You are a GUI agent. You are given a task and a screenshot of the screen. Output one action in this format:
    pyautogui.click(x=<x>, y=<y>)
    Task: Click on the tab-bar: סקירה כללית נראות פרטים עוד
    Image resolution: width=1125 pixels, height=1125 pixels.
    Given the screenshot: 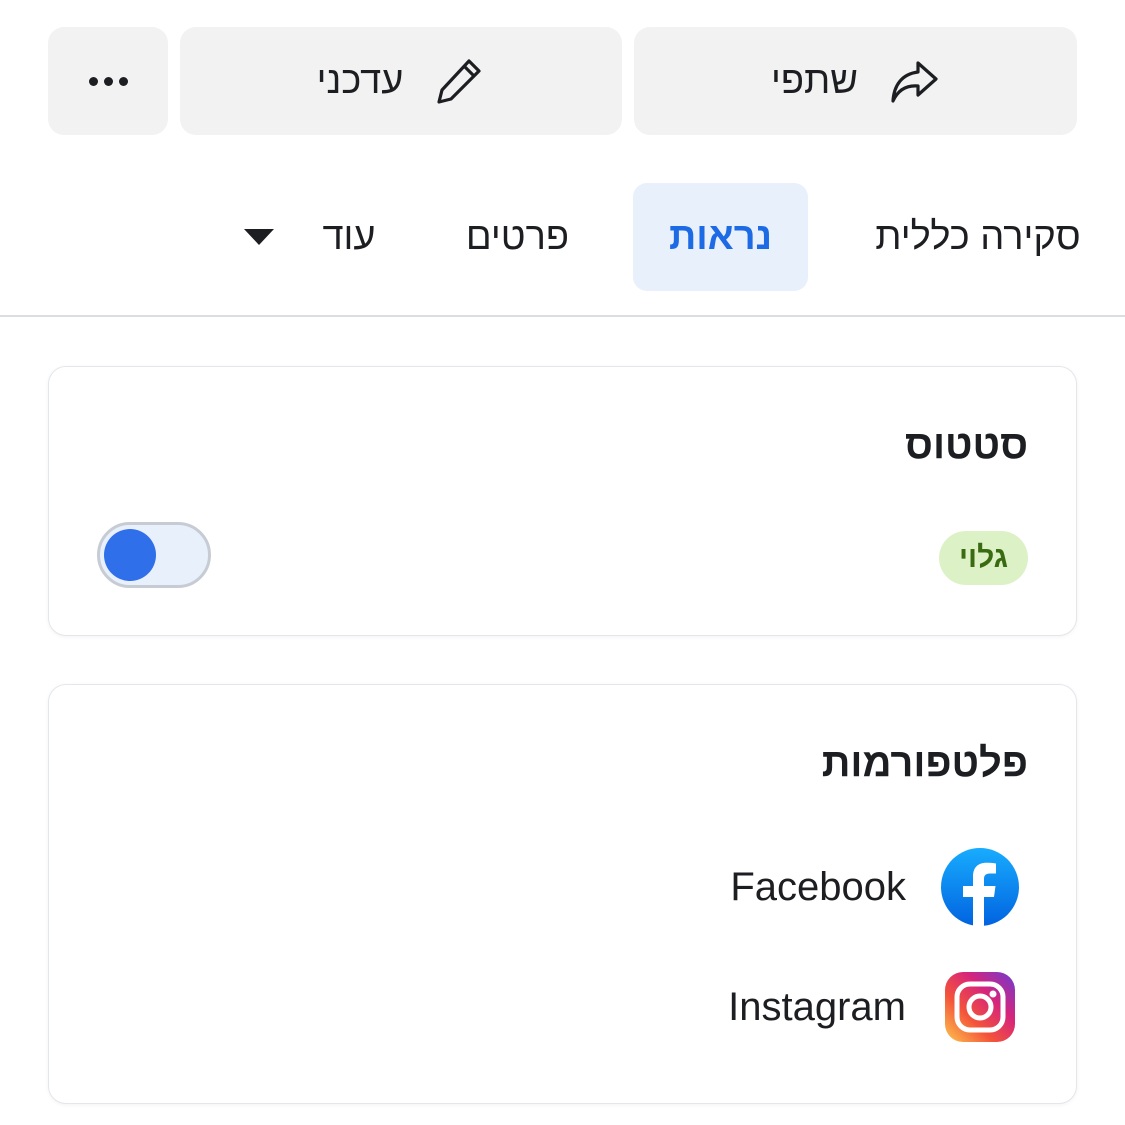 What is the action you would take?
    pyautogui.click(x=562, y=237)
    